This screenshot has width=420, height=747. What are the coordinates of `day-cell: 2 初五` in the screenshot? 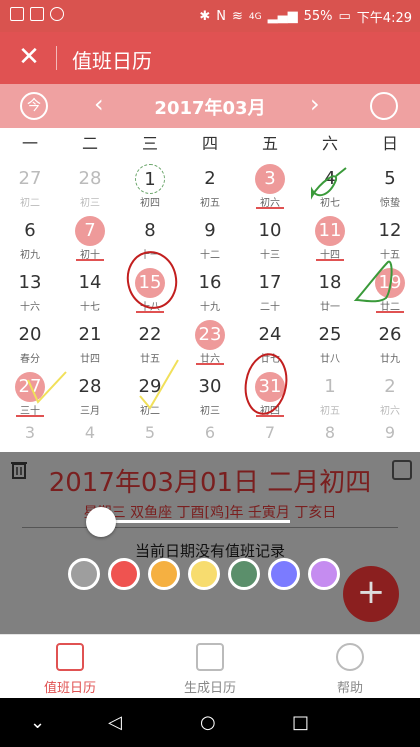 It's located at (210, 184).